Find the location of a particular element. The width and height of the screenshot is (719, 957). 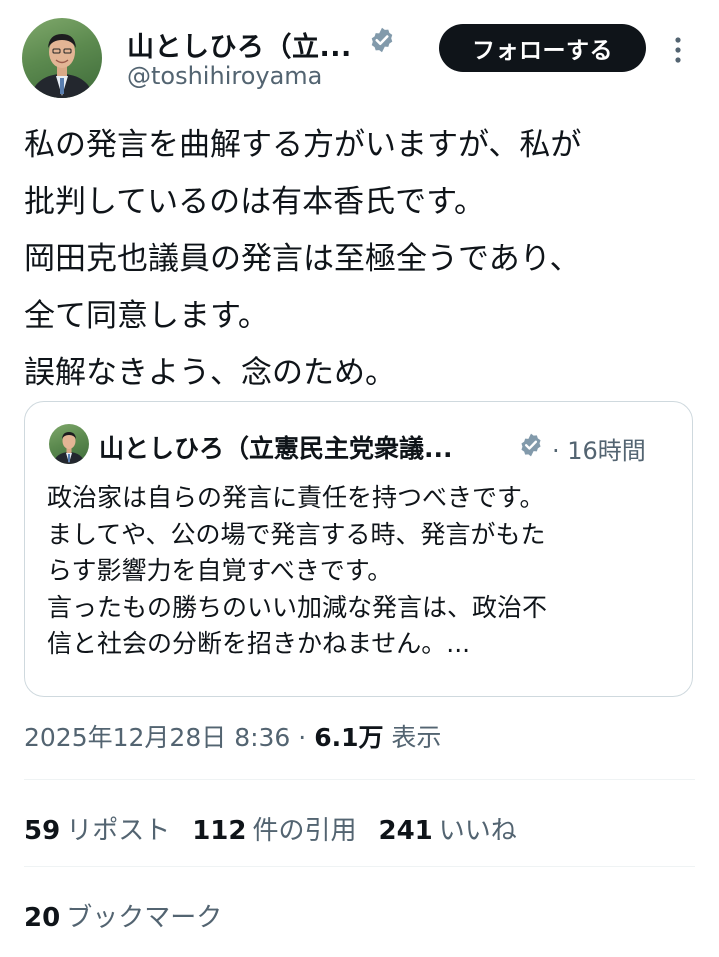

author-avatar is located at coordinates (62, 58).